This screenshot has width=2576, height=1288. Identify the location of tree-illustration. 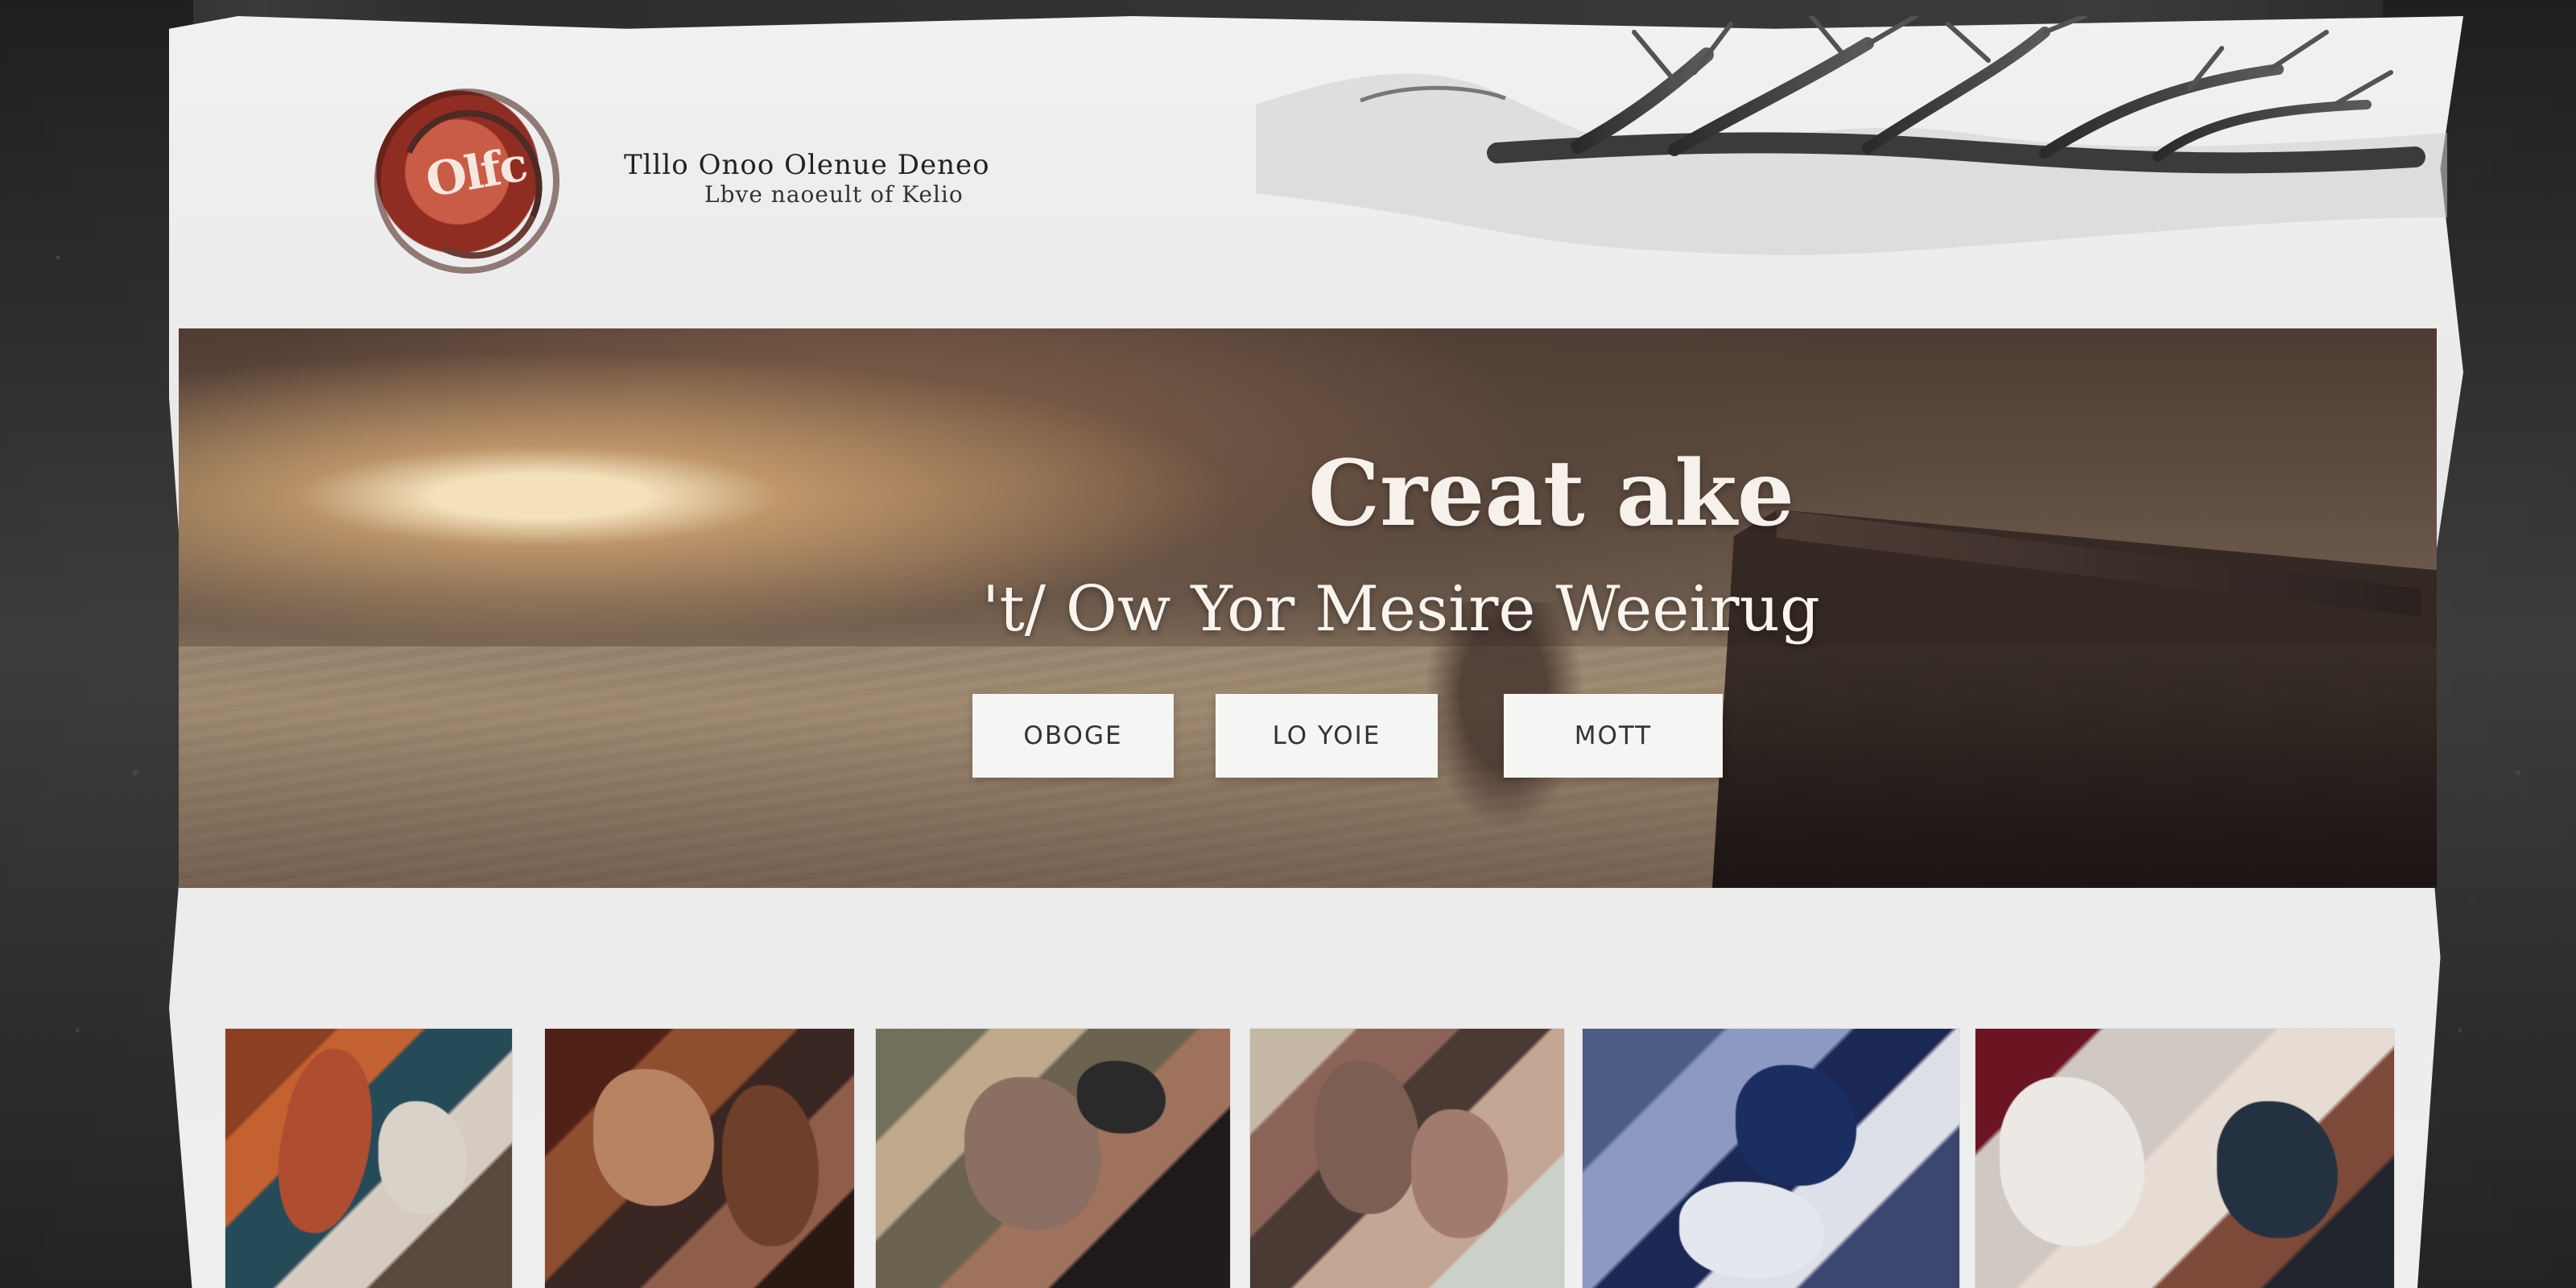
(1851, 135).